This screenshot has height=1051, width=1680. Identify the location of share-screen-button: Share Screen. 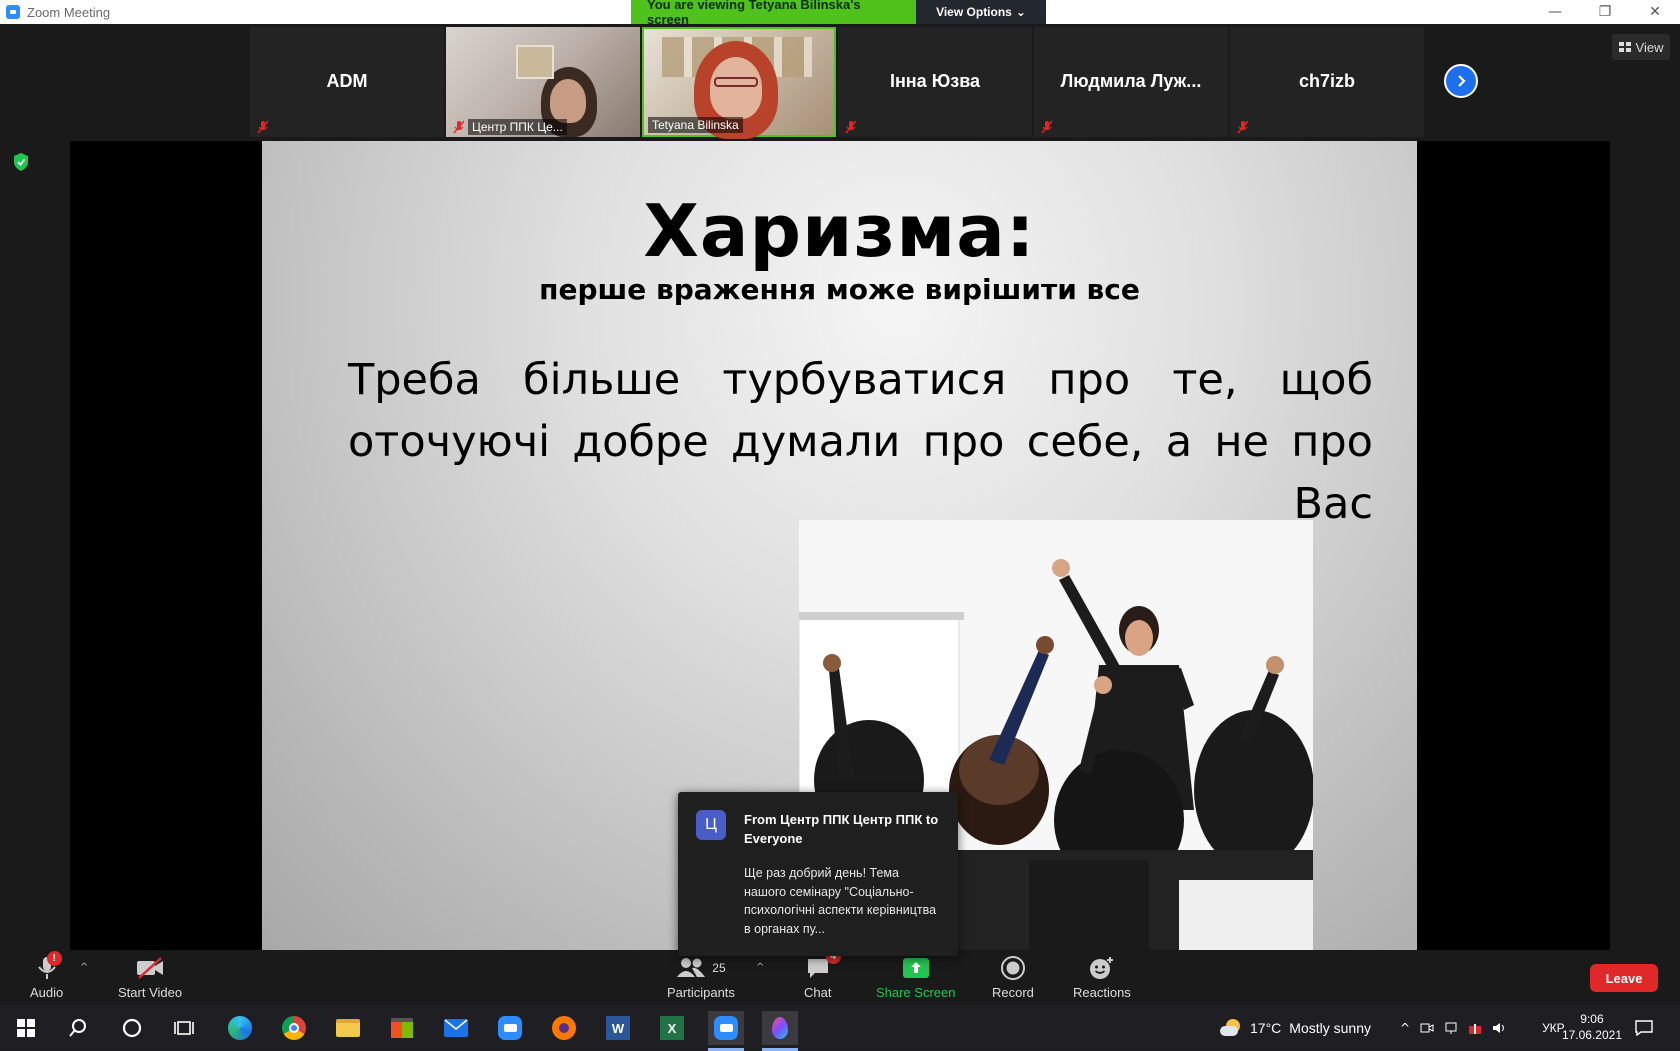
(916, 977).